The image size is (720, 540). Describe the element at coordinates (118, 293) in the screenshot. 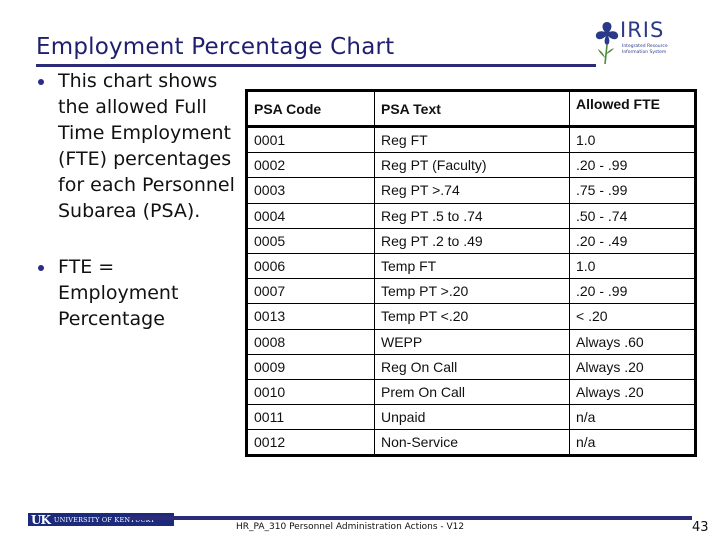

I see `bullet-text: FTE = Employment Percentage` at that location.